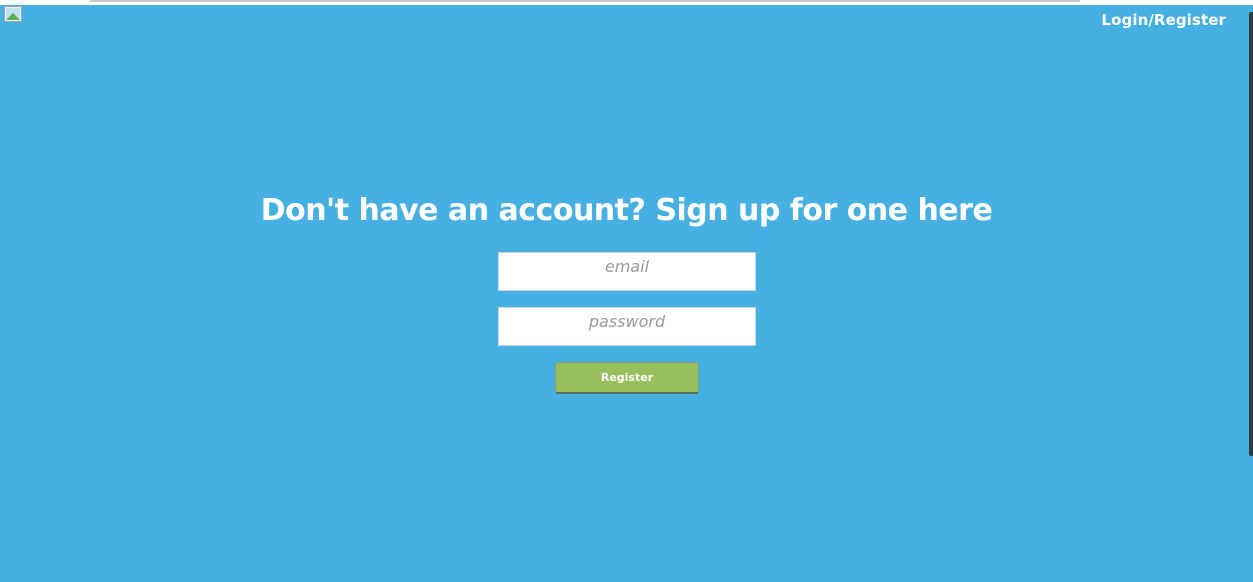 The image size is (1253, 582). What do you see at coordinates (1163, 20) in the screenshot?
I see `login-register-link: Login/Register` at bounding box center [1163, 20].